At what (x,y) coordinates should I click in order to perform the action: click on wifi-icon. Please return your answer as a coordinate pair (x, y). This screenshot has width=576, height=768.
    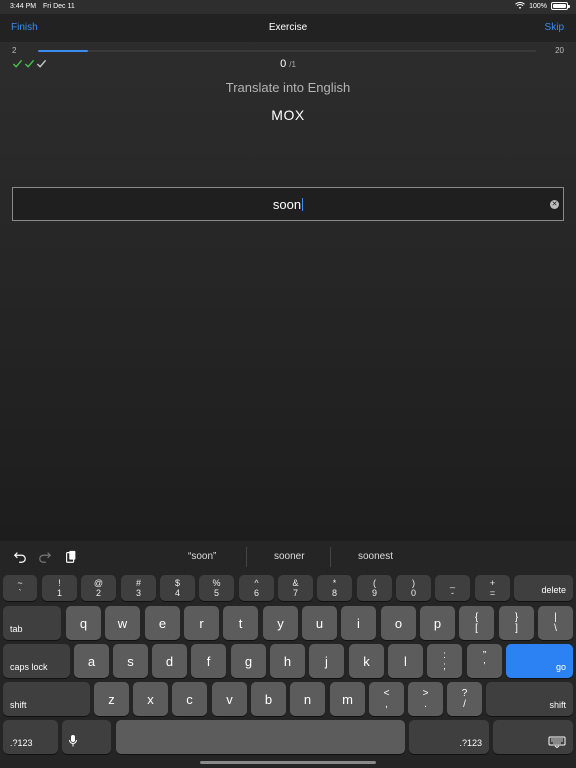
    Looking at the image, I should click on (520, 5).